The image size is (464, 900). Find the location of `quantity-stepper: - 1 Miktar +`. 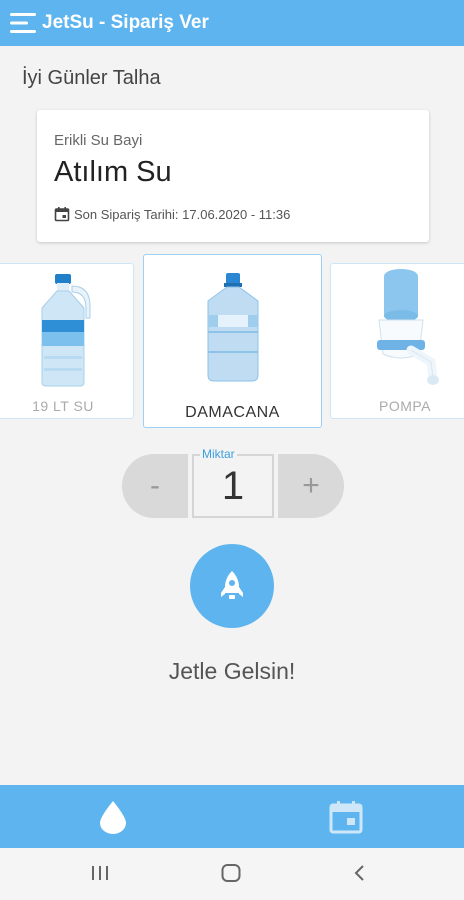

quantity-stepper: - 1 Miktar + is located at coordinates (233, 482).